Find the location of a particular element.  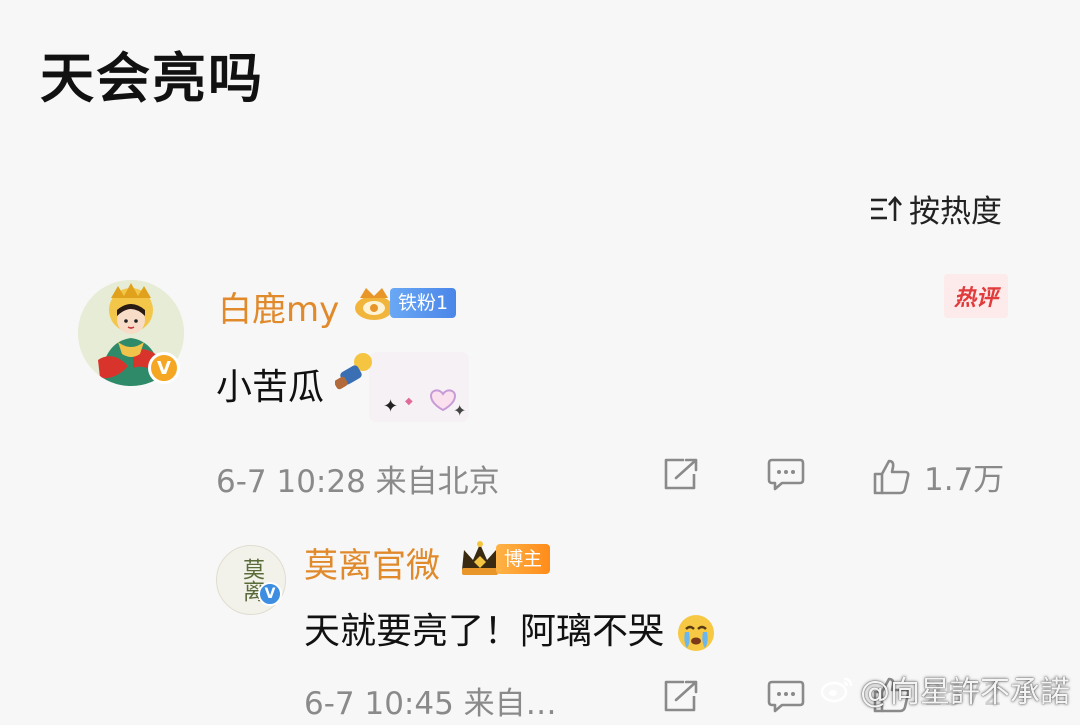

comment-text: 小苦瓜 ✦ ◆ ✦ is located at coordinates (345, 389).